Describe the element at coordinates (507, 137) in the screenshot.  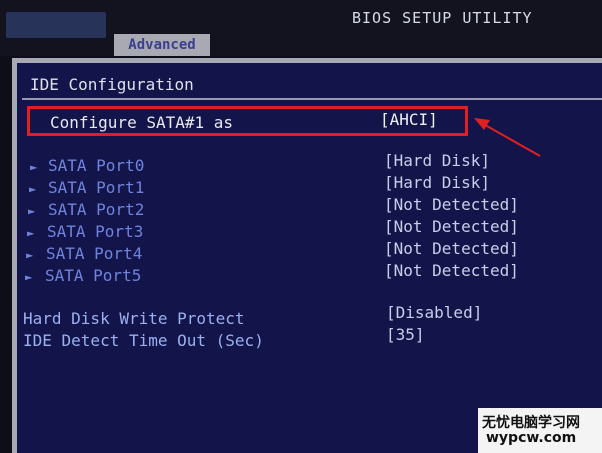
I see `annotation-arrow-icon` at that location.